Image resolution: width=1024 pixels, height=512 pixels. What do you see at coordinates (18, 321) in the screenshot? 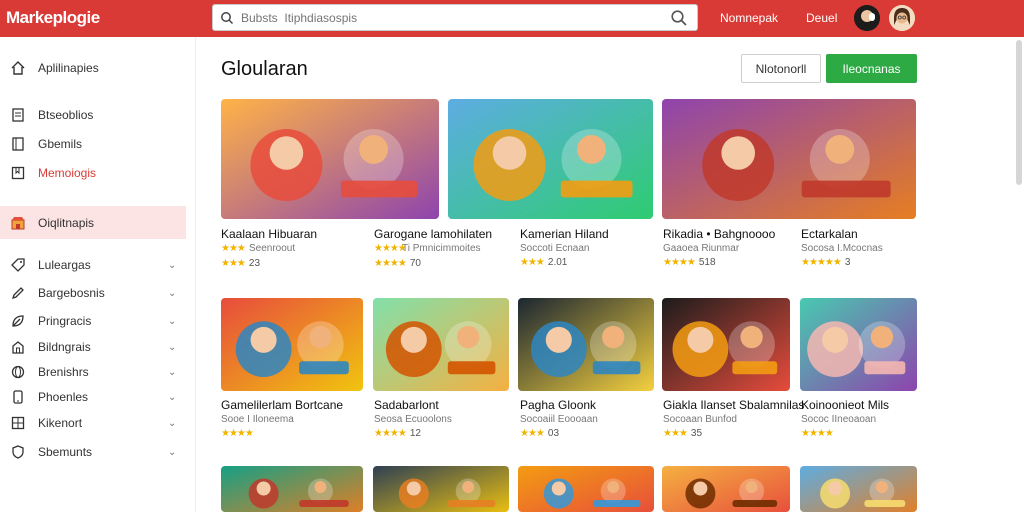
I see `leaf-icon` at bounding box center [18, 321].